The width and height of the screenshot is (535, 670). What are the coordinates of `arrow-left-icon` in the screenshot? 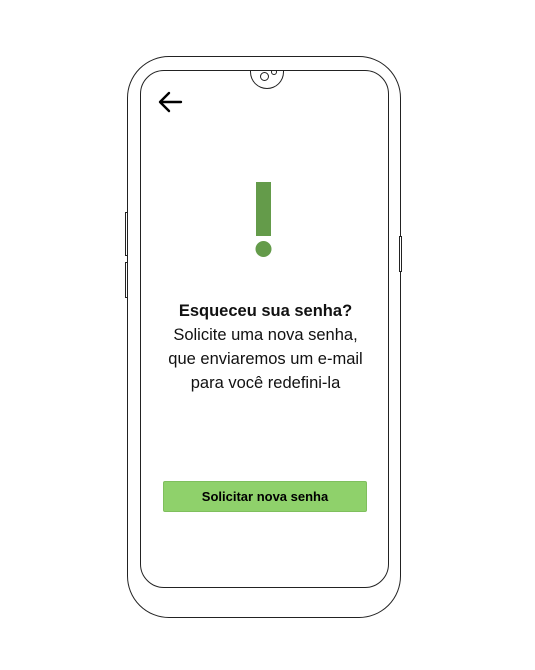 It's located at (170, 102).